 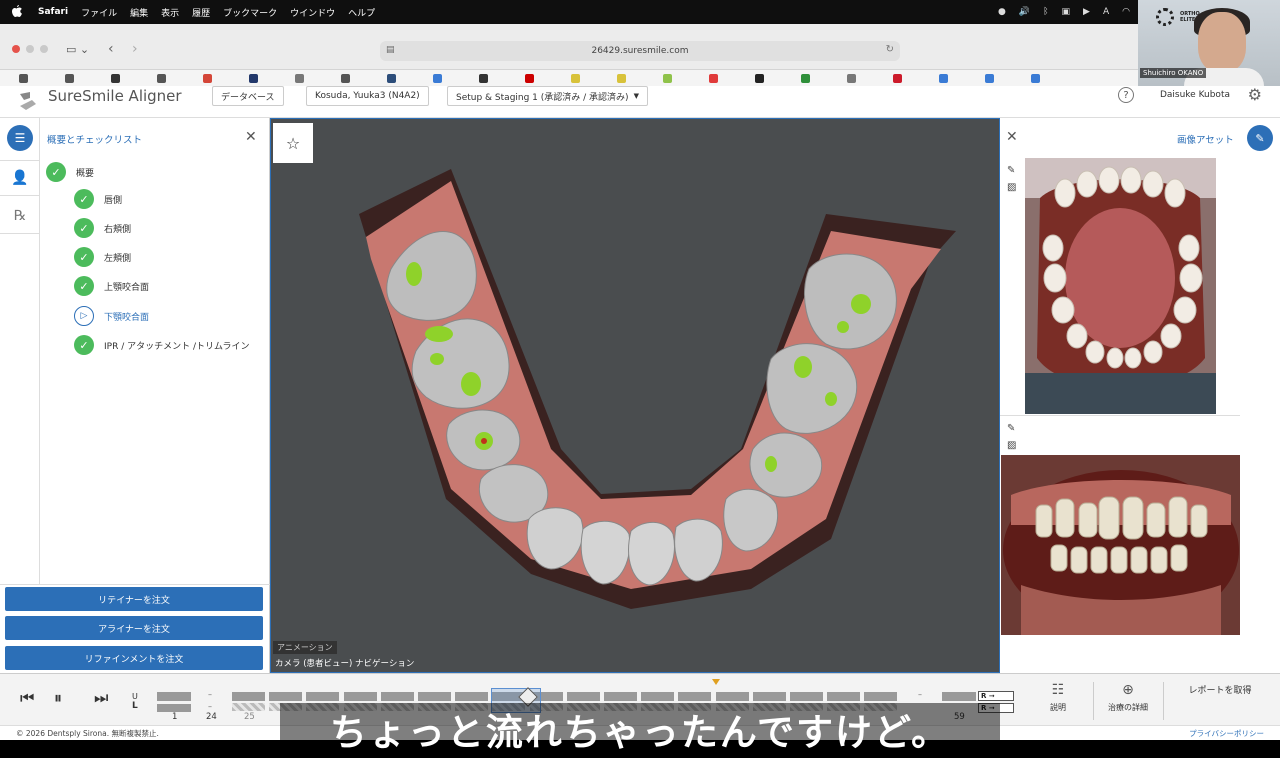 What do you see at coordinates (1120, 545) in the screenshot?
I see `intraoral-photo-frontal` at bounding box center [1120, 545].